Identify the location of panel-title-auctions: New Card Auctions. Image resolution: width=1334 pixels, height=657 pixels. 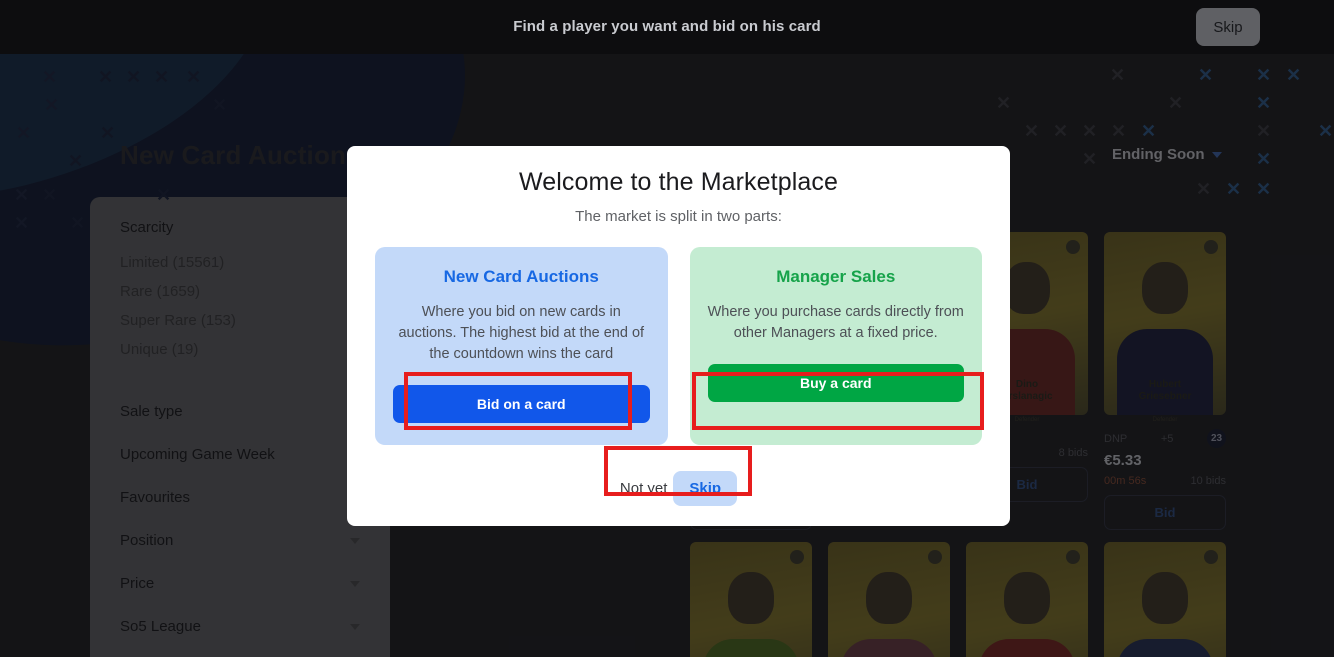
(521, 276).